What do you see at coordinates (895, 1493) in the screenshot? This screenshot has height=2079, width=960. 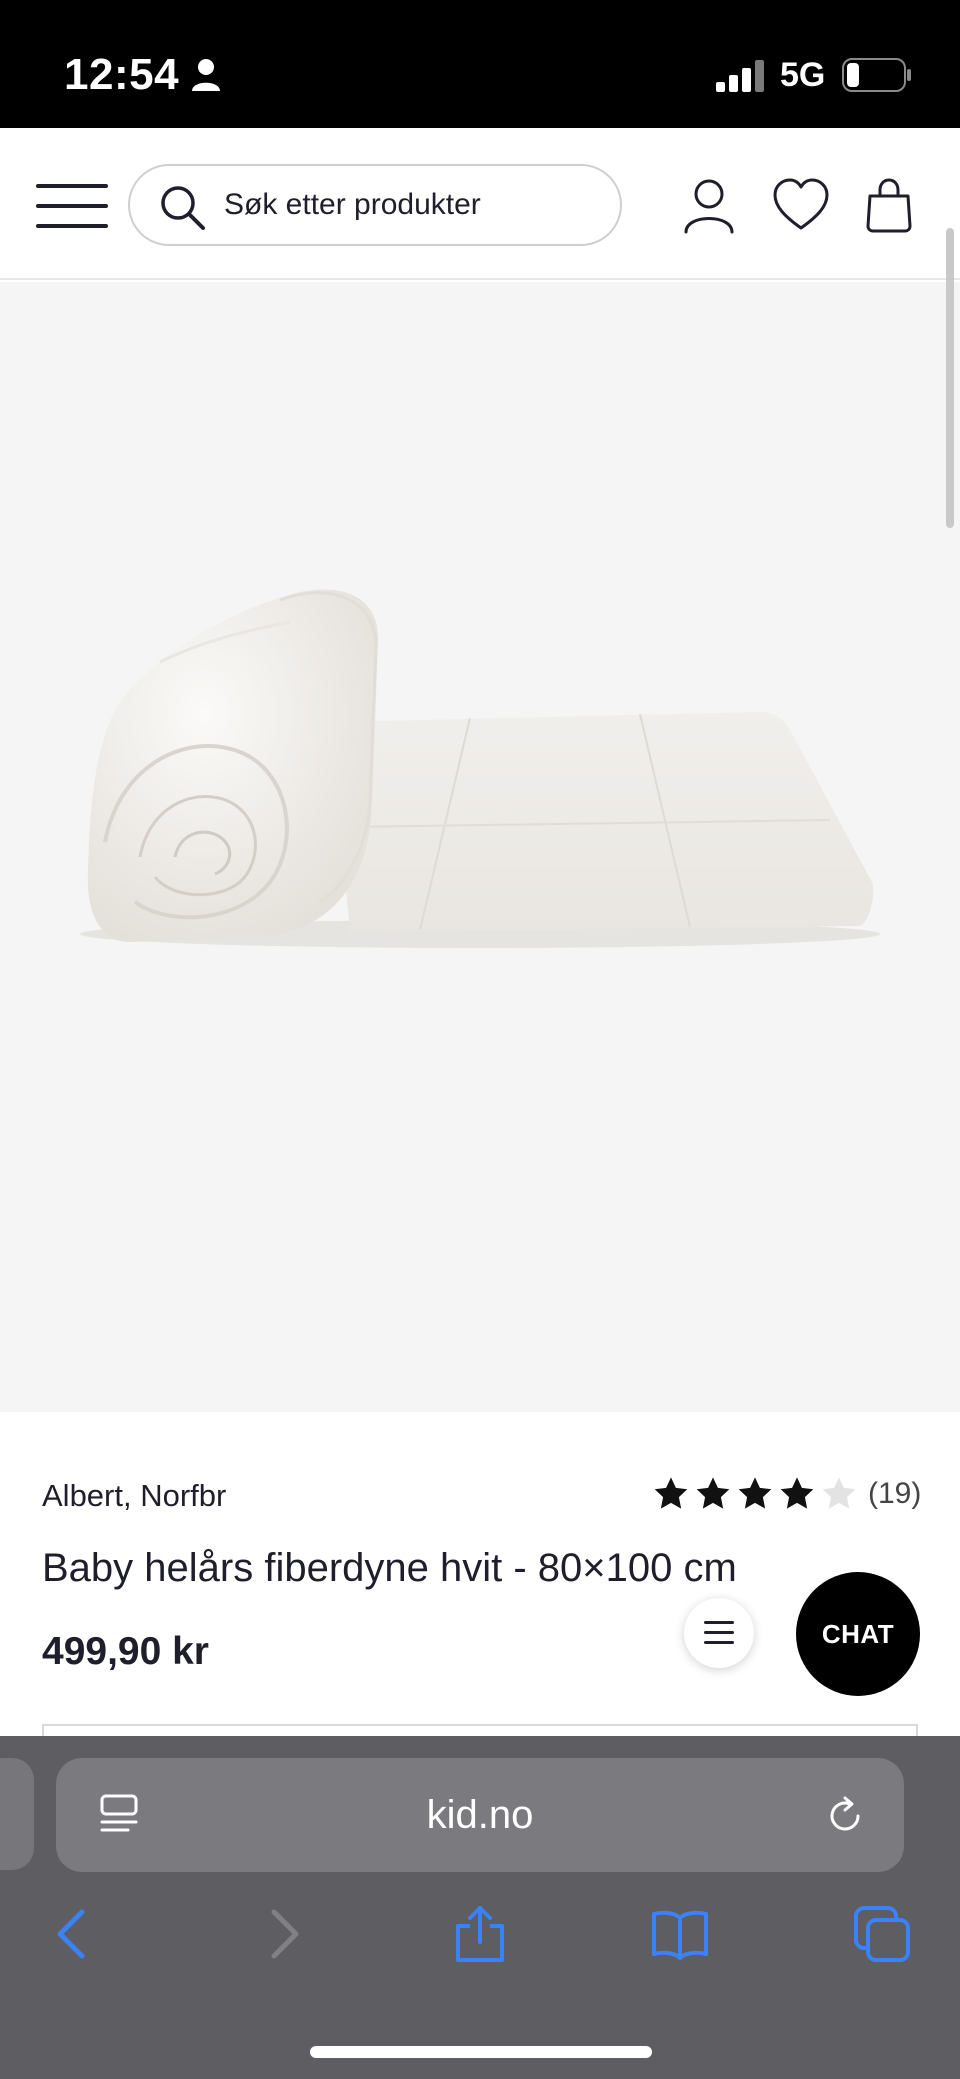 I see `review-count: (19)` at bounding box center [895, 1493].